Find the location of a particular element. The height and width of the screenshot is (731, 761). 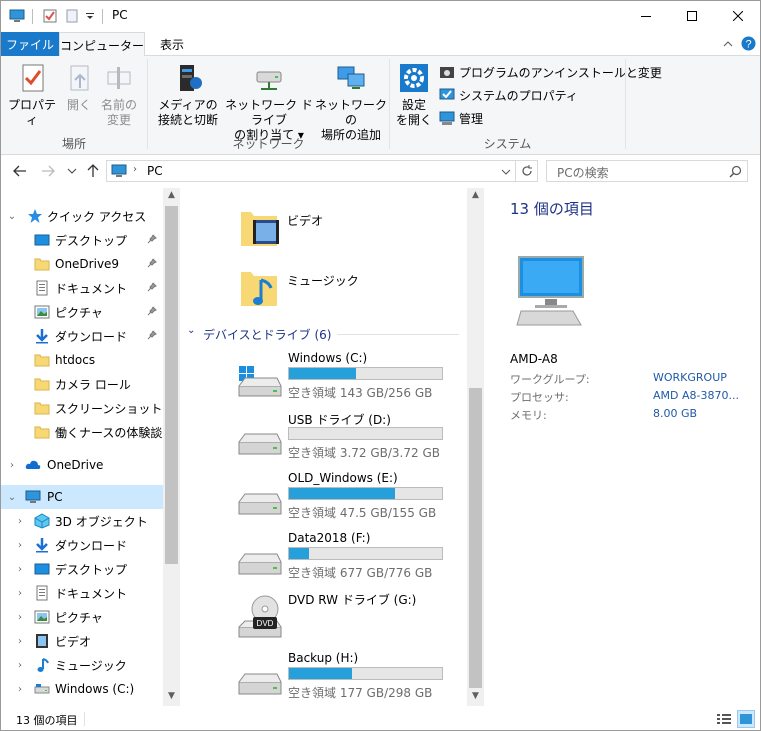

details-view-icon is located at coordinates (724, 719).